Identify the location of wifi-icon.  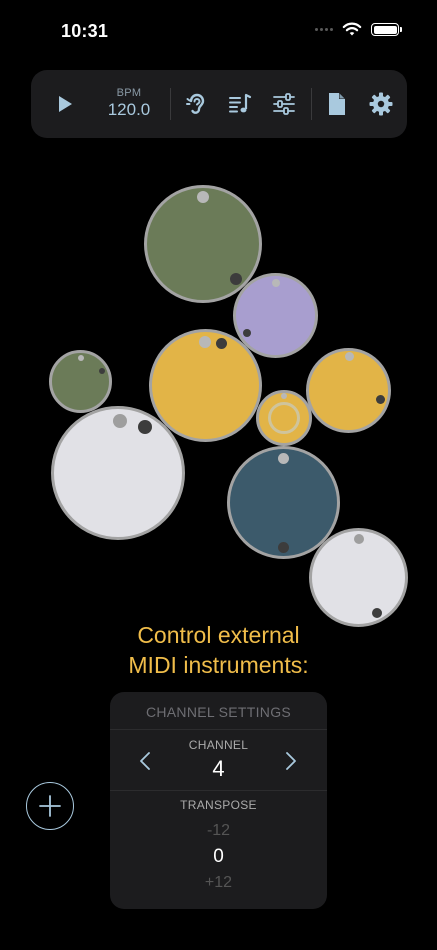
(352, 29).